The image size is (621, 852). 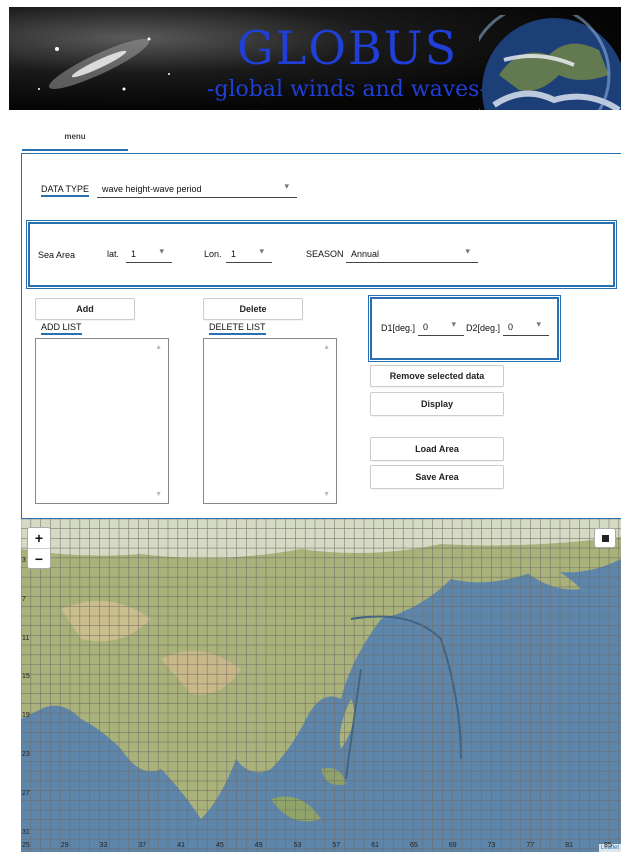 I want to click on load-area-button: Load Area, so click(x=437, y=449).